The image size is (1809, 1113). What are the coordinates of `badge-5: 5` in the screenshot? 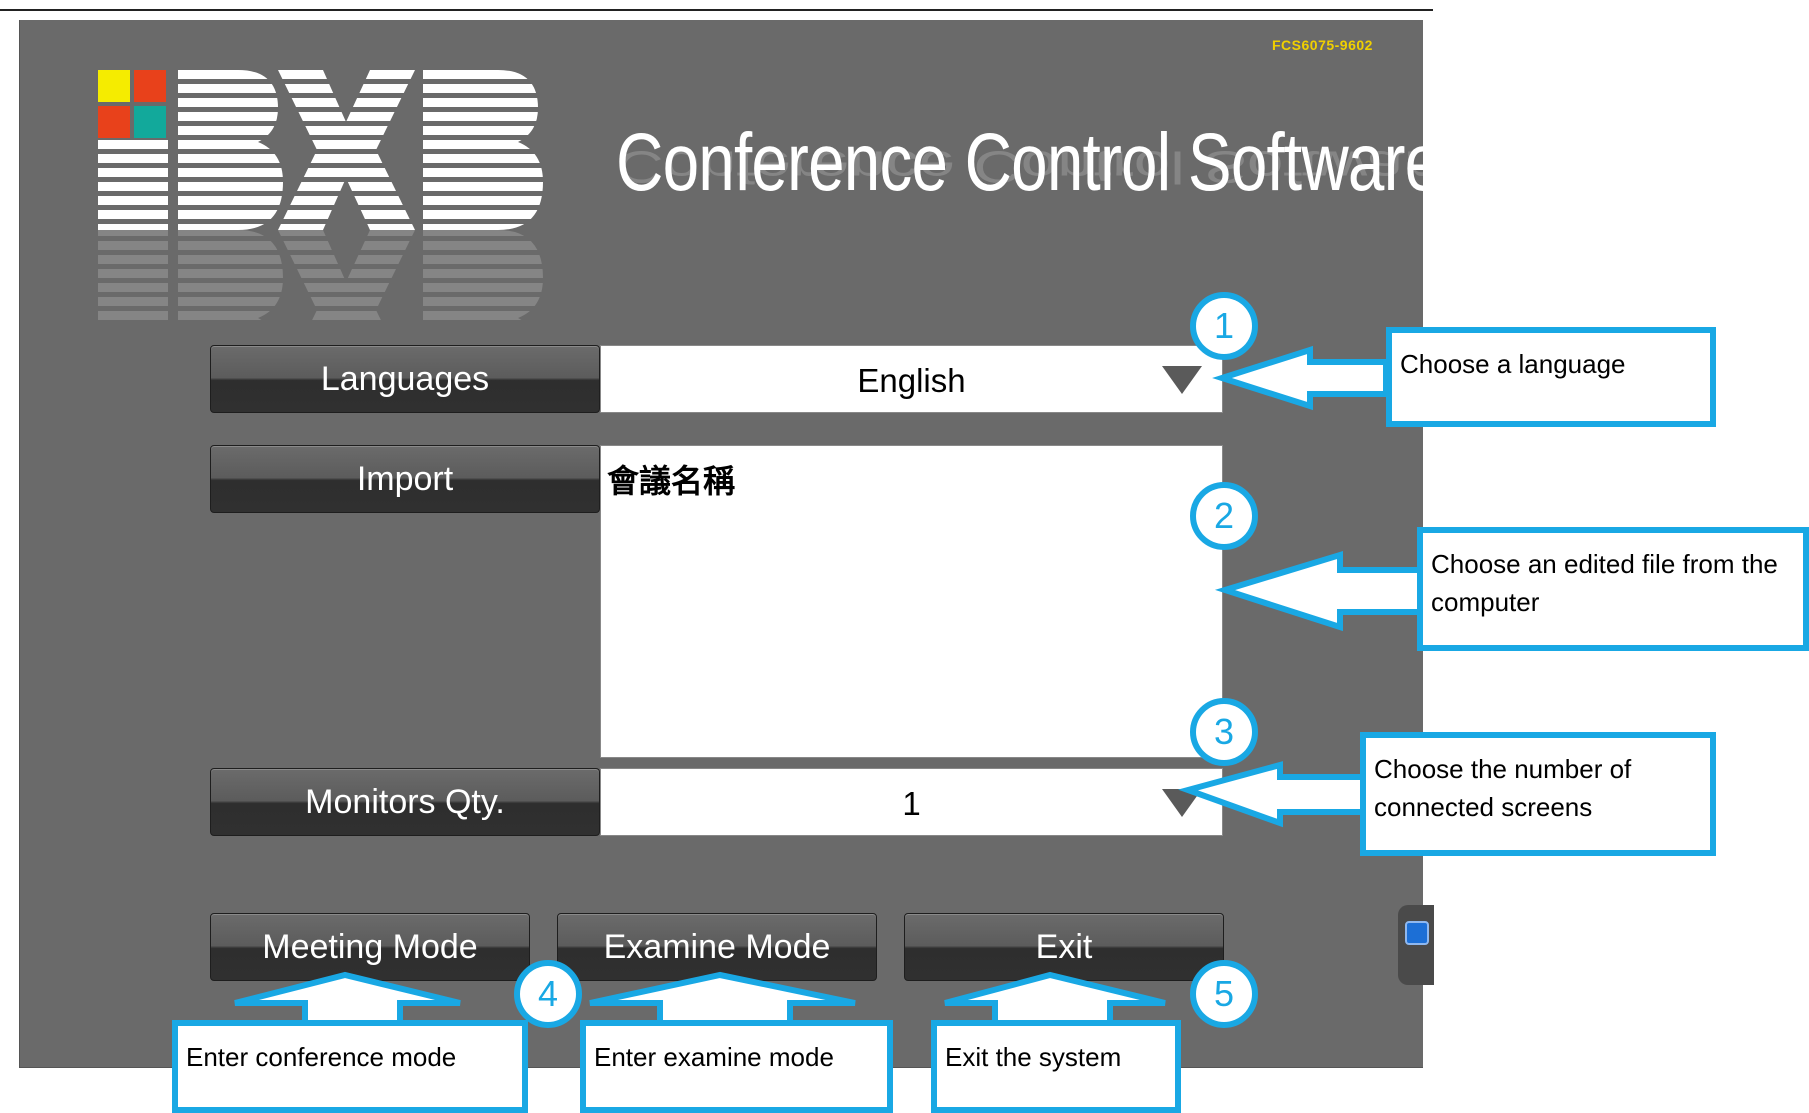 It's located at (1224, 994).